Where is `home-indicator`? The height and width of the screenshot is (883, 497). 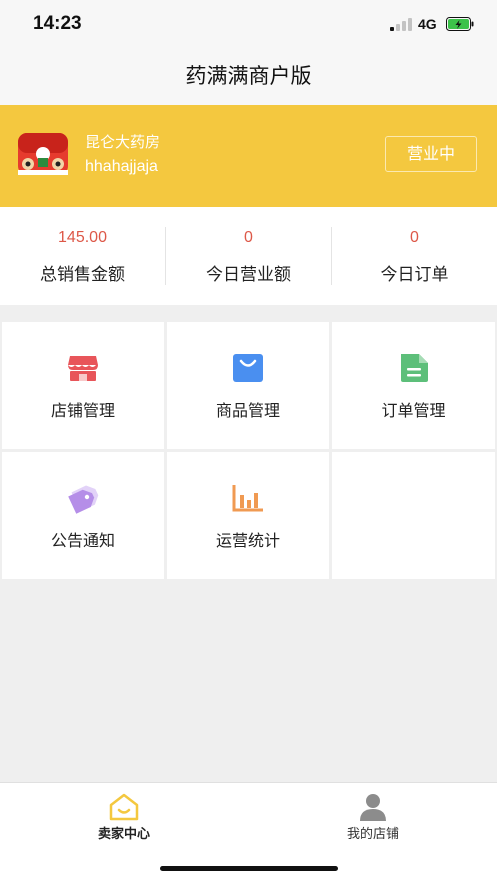 home-indicator is located at coordinates (249, 868).